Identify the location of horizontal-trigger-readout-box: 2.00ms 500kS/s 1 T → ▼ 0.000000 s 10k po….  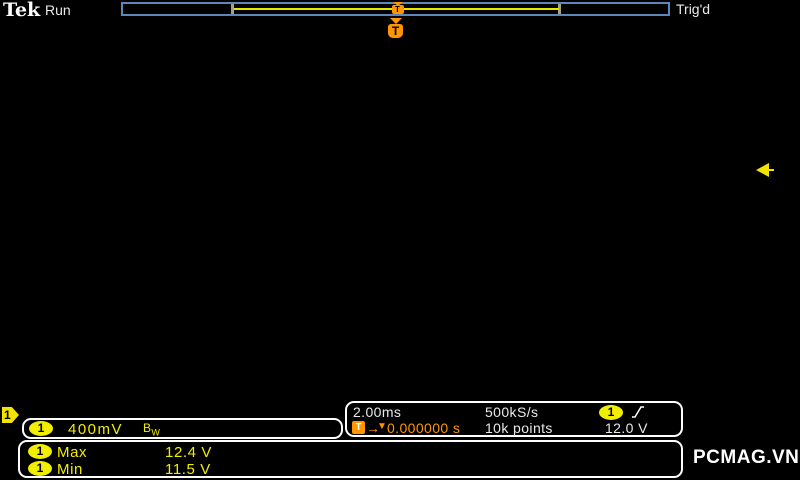
(514, 419).